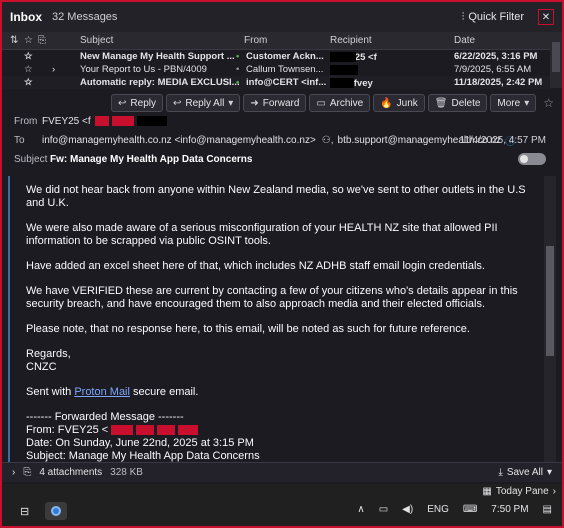 The width and height of the screenshot is (564, 528). What do you see at coordinates (282, 121) in the screenshot?
I see `header-from: From FVEY25 <f` at bounding box center [282, 121].